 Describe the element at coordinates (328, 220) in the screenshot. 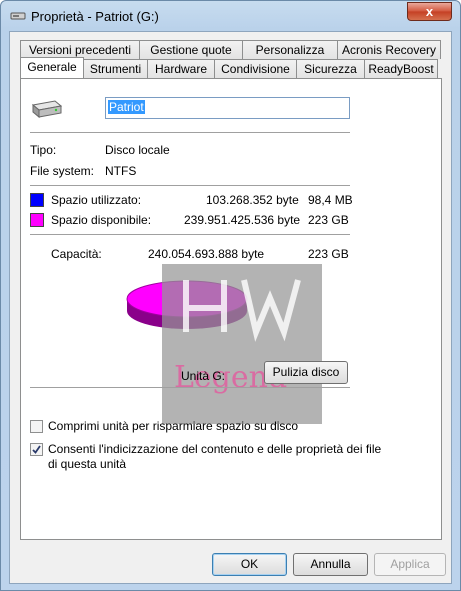

I see `free-space-size: 223 GB` at that location.